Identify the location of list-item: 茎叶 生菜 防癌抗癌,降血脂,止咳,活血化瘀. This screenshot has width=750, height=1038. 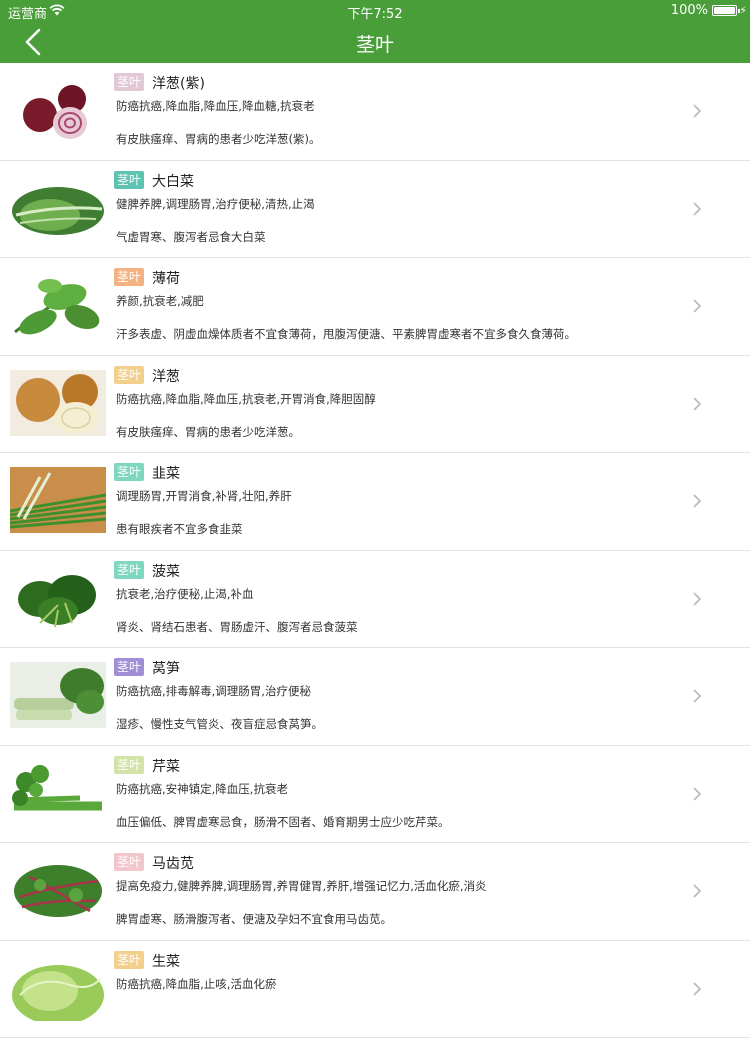
(375, 989).